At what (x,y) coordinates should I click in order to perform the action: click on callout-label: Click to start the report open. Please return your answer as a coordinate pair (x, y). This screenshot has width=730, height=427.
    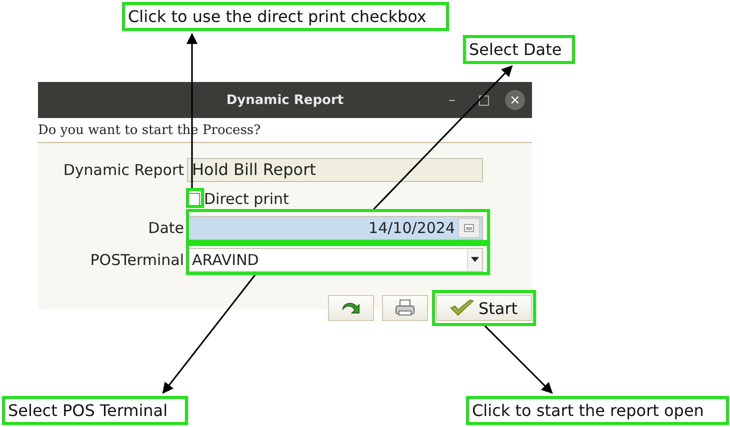
    Looking at the image, I should click on (597, 410).